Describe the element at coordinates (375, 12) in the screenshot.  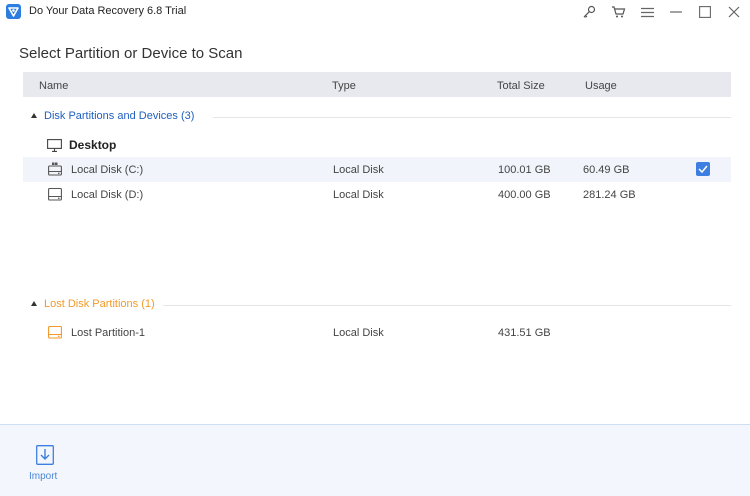
I see `title-bar: Do Your Data Recovery 6.8 Trial` at that location.